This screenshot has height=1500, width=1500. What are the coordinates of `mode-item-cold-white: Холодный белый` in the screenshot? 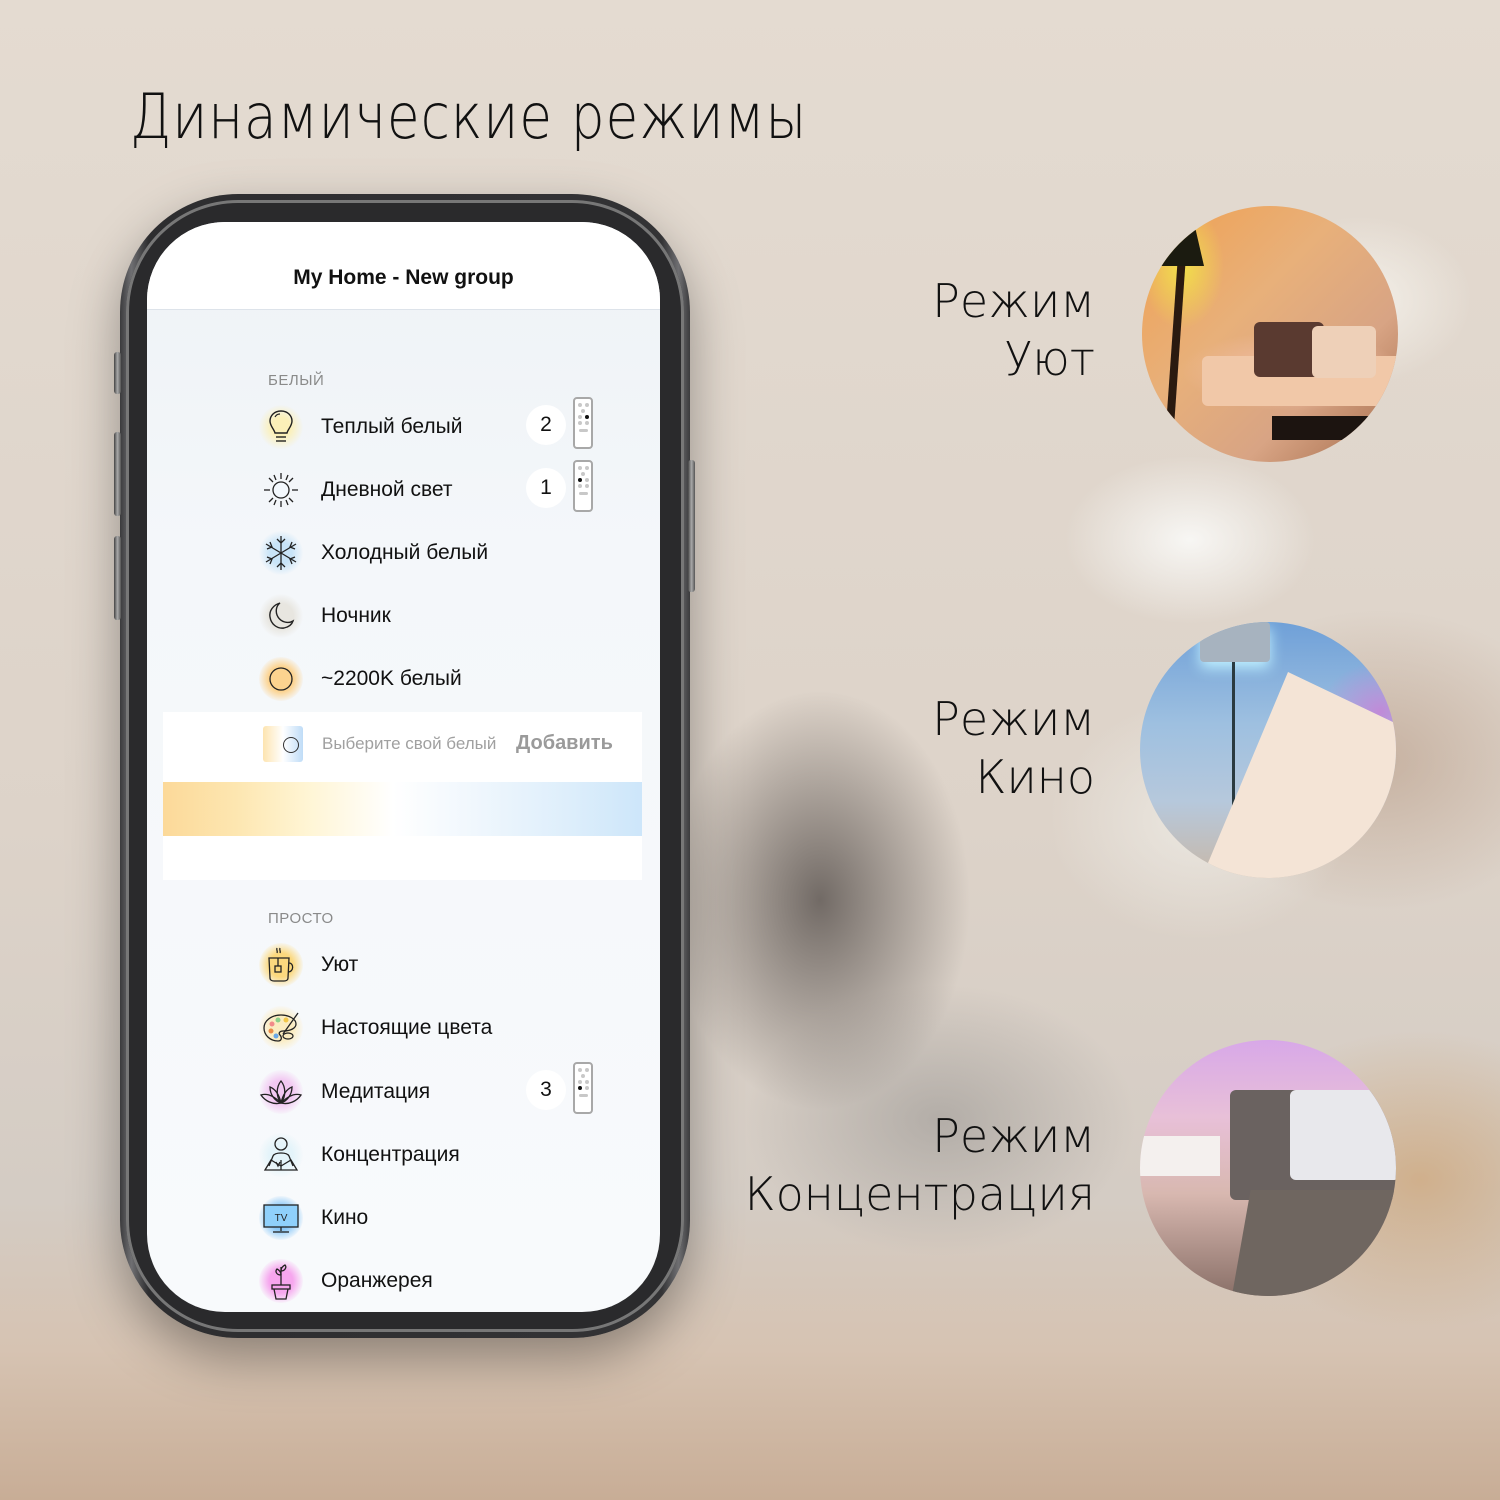 It's located at (449, 553).